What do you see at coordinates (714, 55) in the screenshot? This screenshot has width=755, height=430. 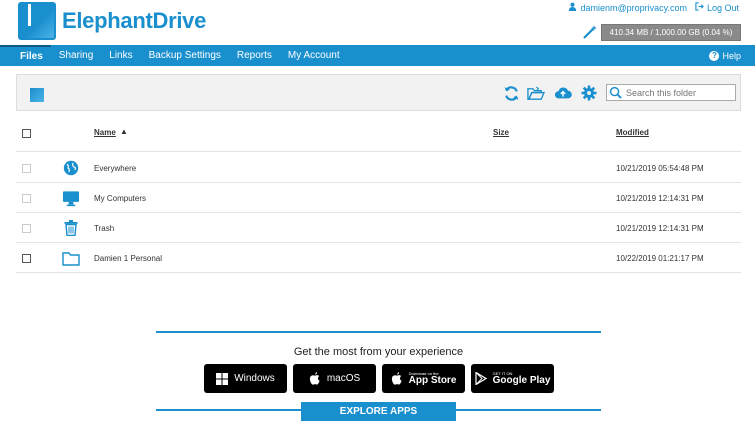 I see `help-icon: ?` at bounding box center [714, 55].